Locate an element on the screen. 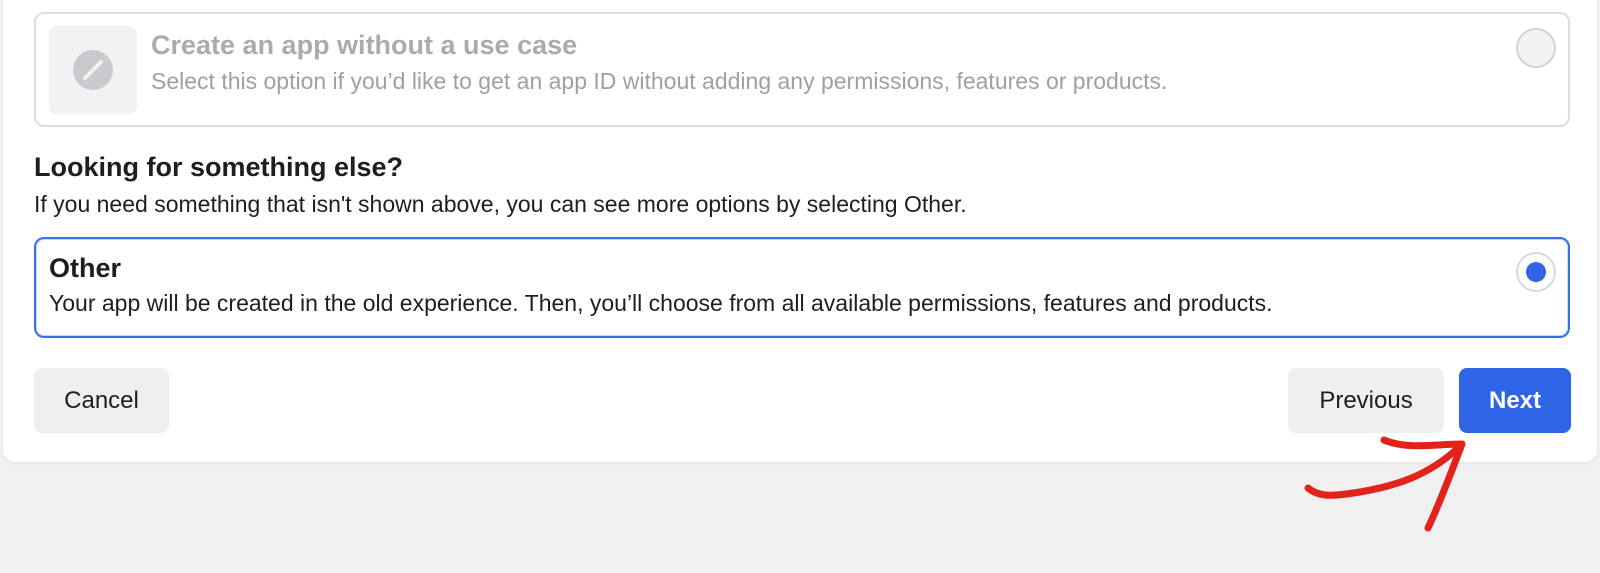  section-heading: Looking for something else? is located at coordinates (219, 167).